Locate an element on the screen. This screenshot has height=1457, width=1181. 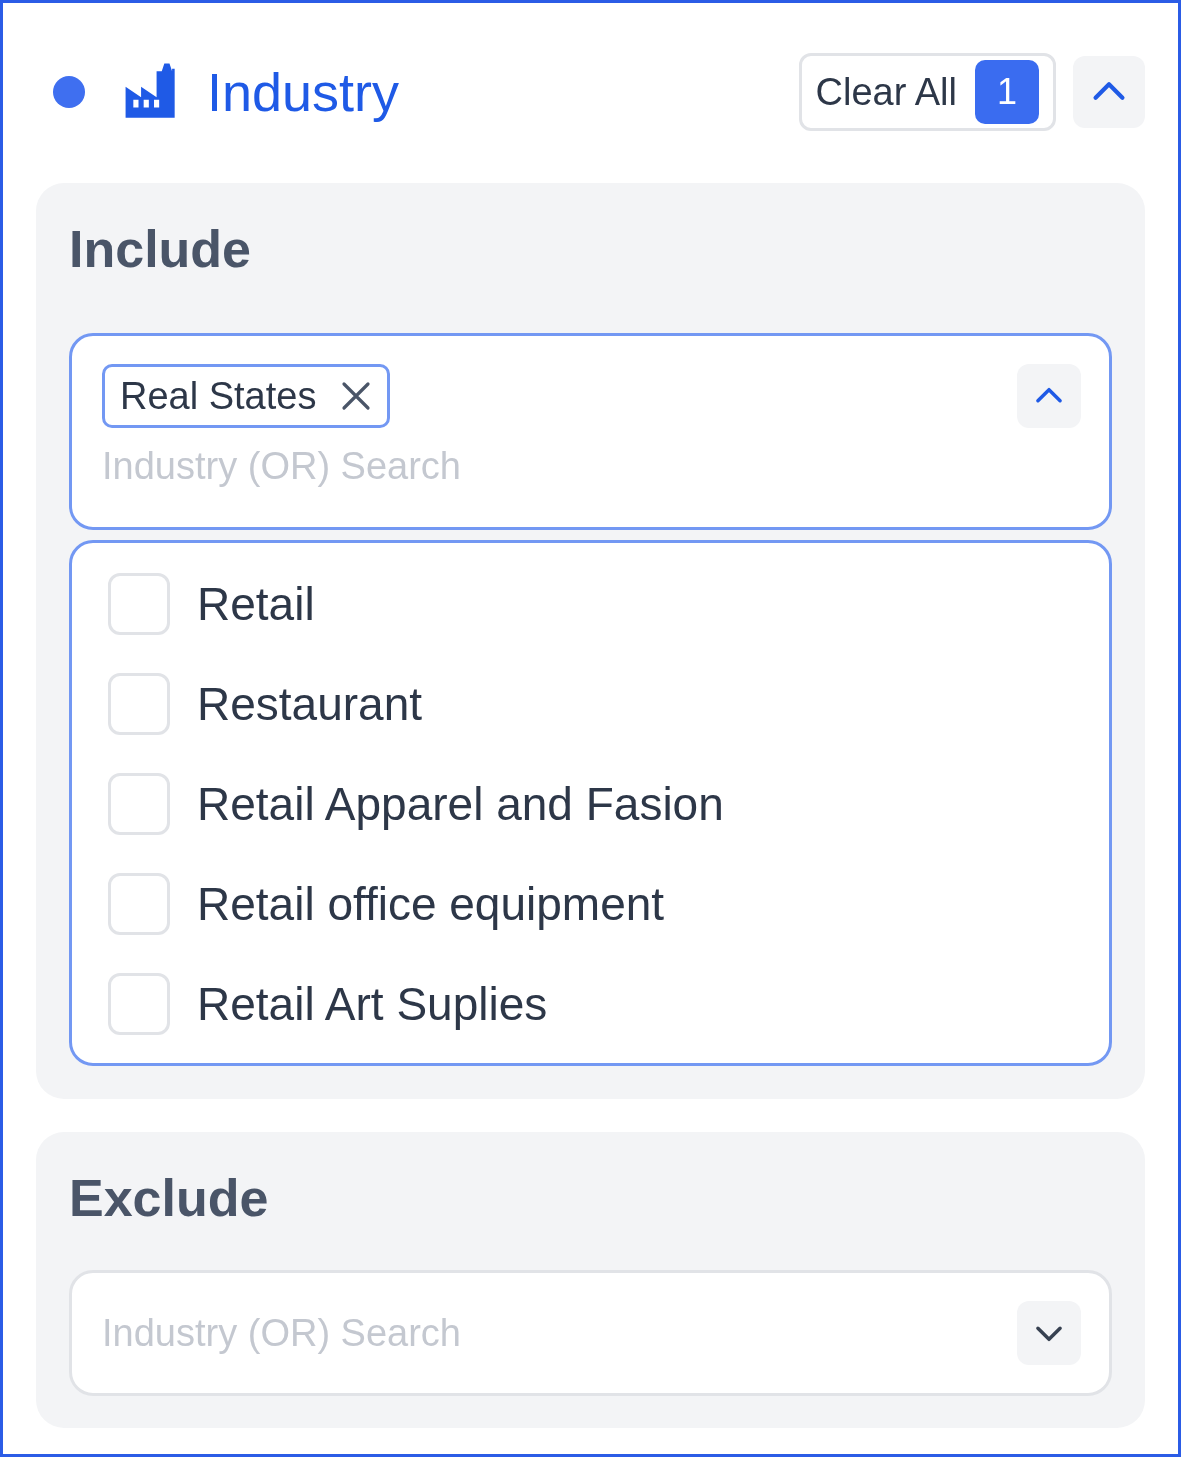
count-badge: 1 is located at coordinates (1007, 92).